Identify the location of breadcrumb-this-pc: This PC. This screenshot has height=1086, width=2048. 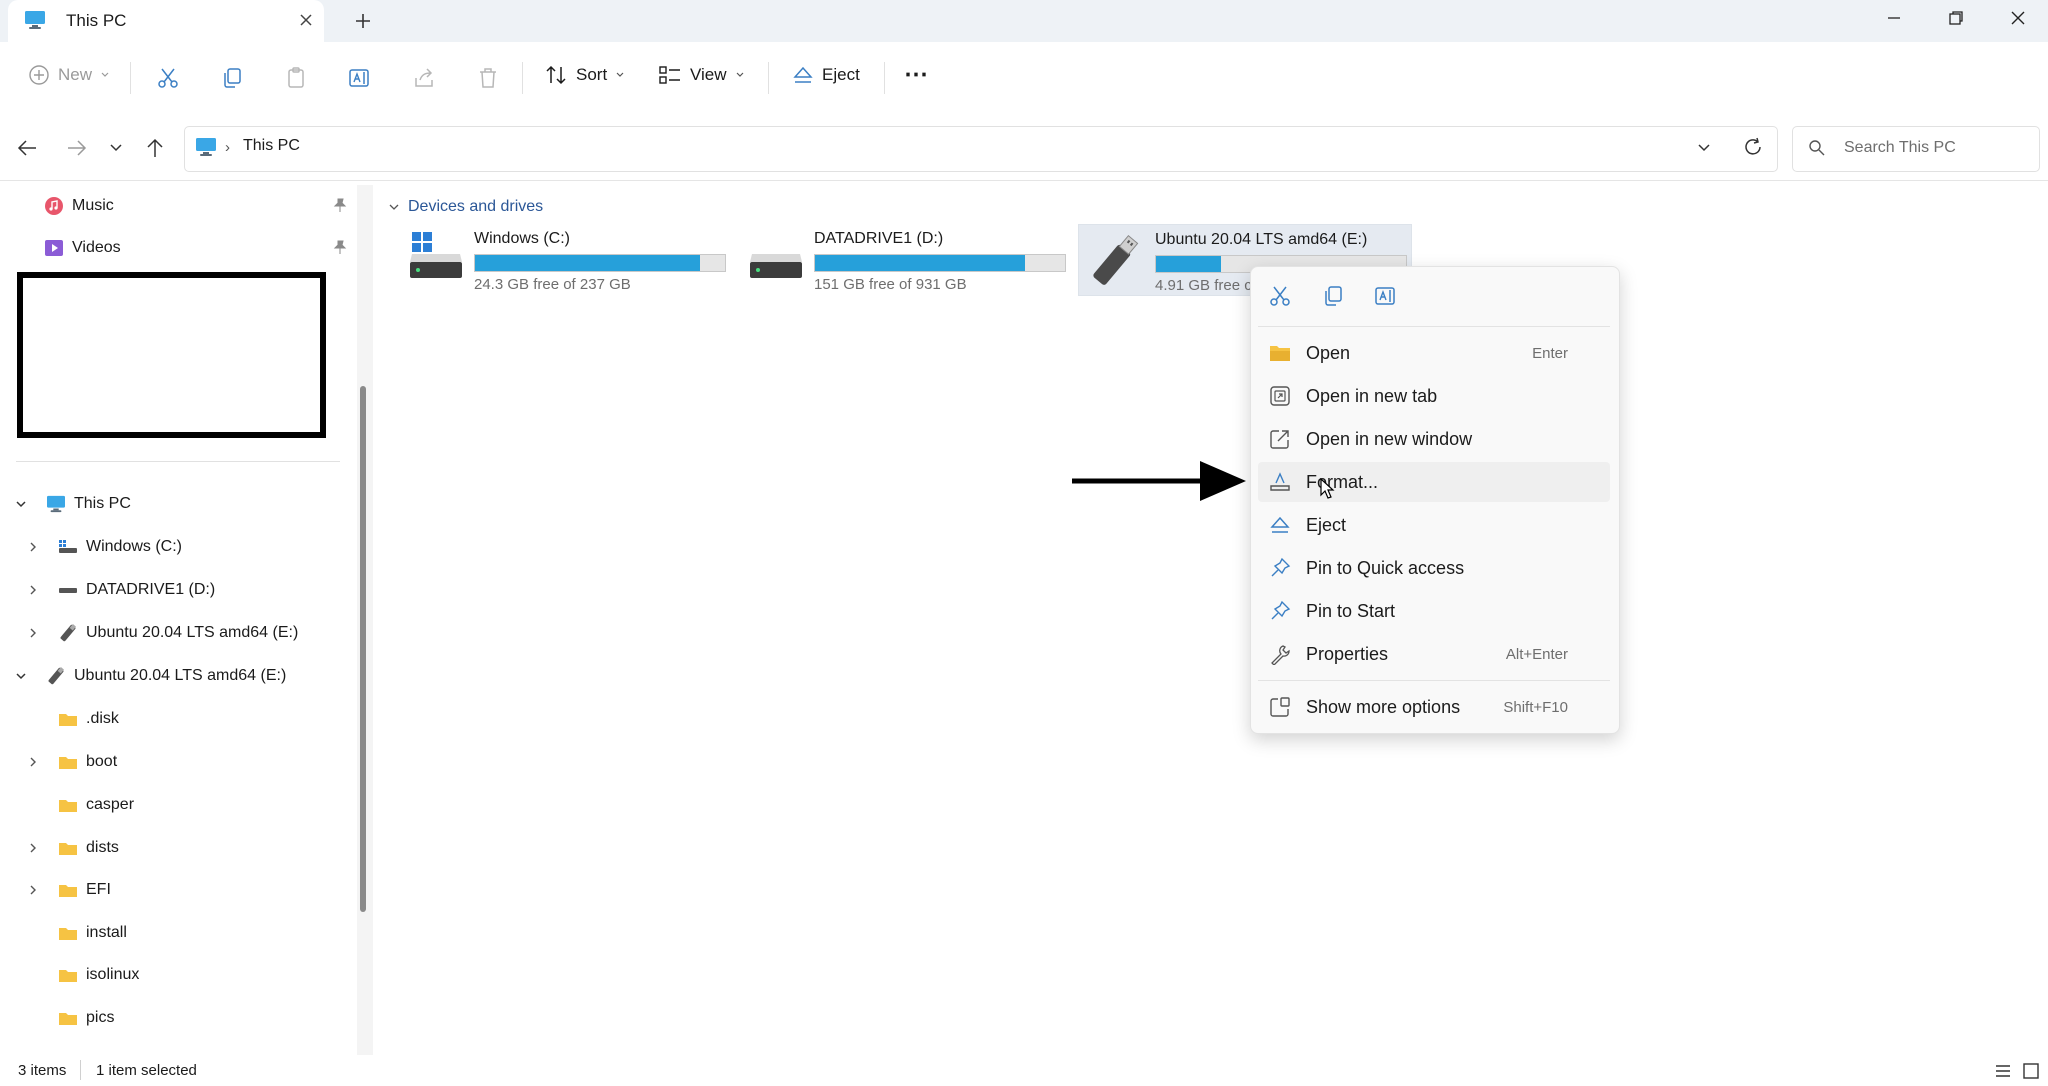
(271, 146).